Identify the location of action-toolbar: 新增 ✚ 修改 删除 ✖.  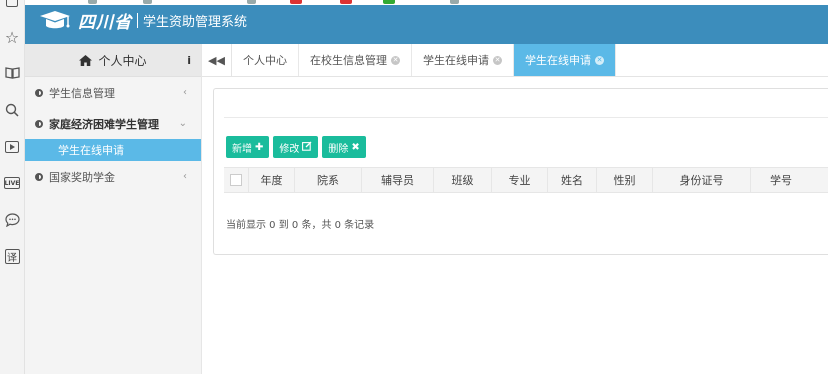
(296, 147).